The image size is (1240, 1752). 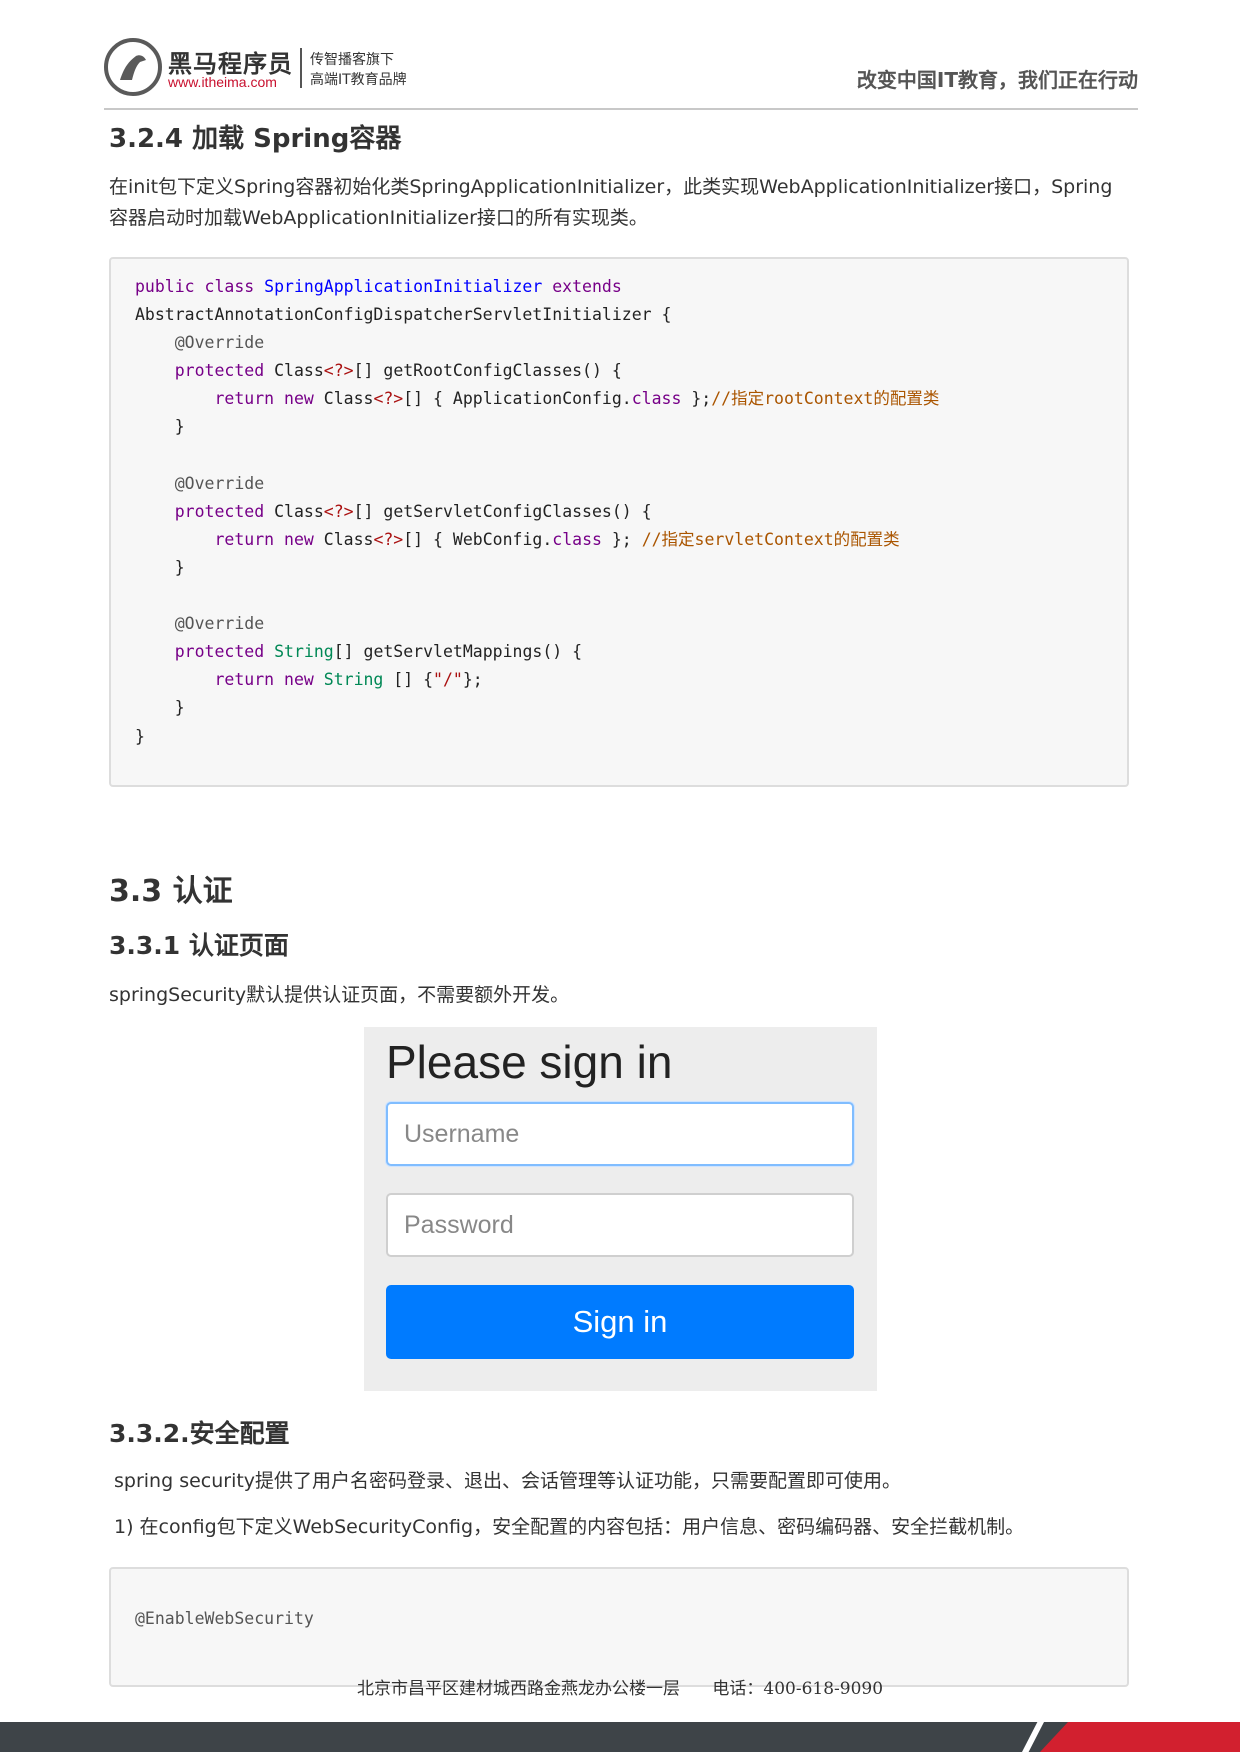 What do you see at coordinates (1033, 1737) in the screenshot?
I see `footer-stripe` at bounding box center [1033, 1737].